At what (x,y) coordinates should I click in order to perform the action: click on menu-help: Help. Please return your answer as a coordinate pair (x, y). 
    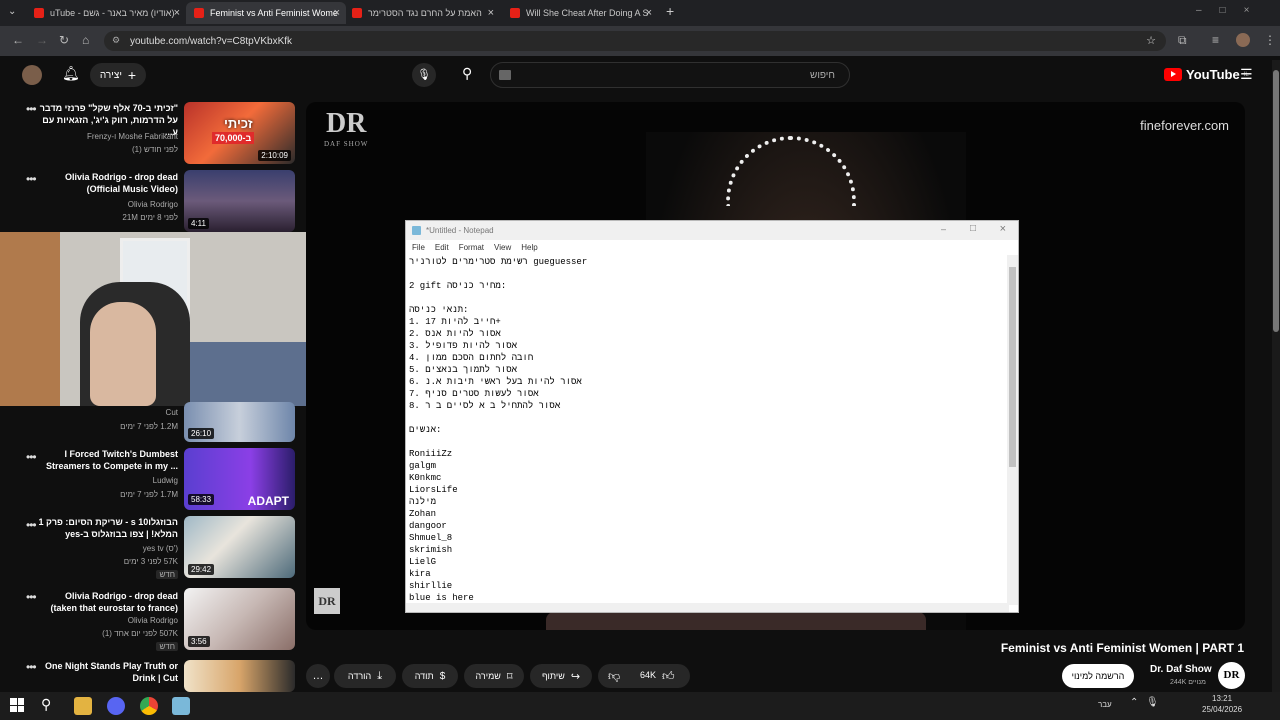
    Looking at the image, I should click on (529, 247).